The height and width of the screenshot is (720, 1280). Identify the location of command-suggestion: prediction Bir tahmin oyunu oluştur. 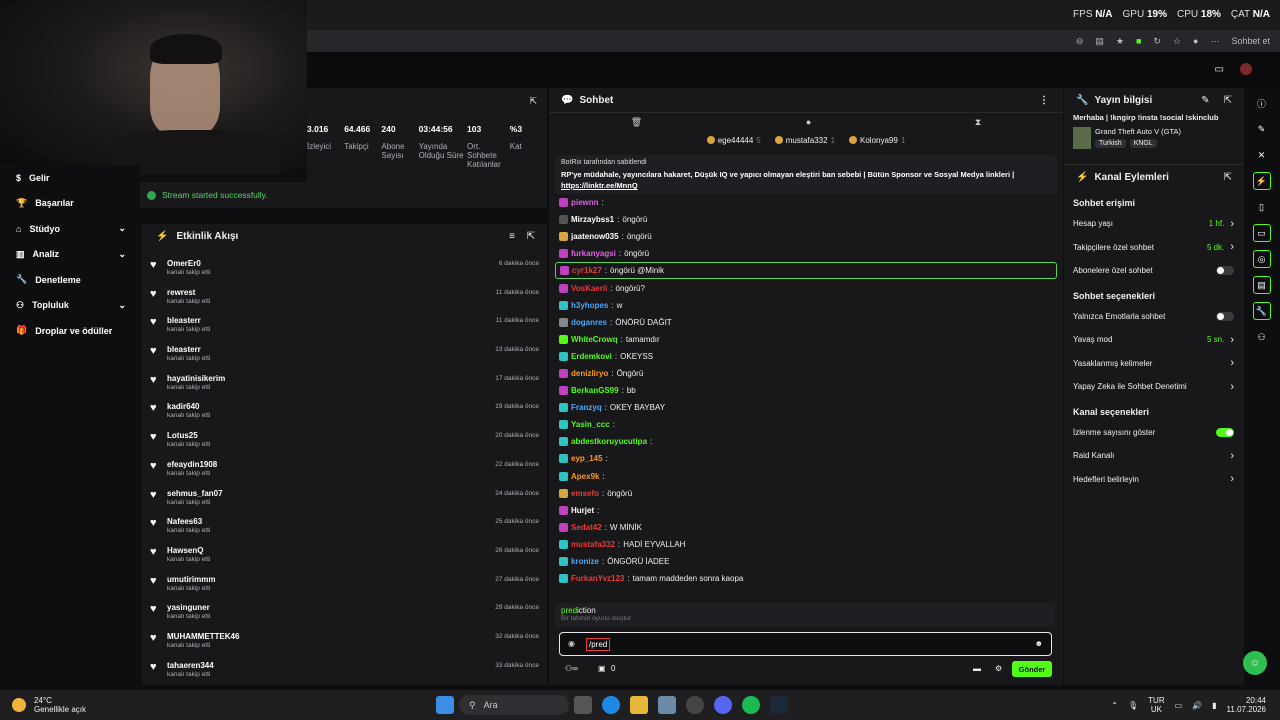
(805, 615).